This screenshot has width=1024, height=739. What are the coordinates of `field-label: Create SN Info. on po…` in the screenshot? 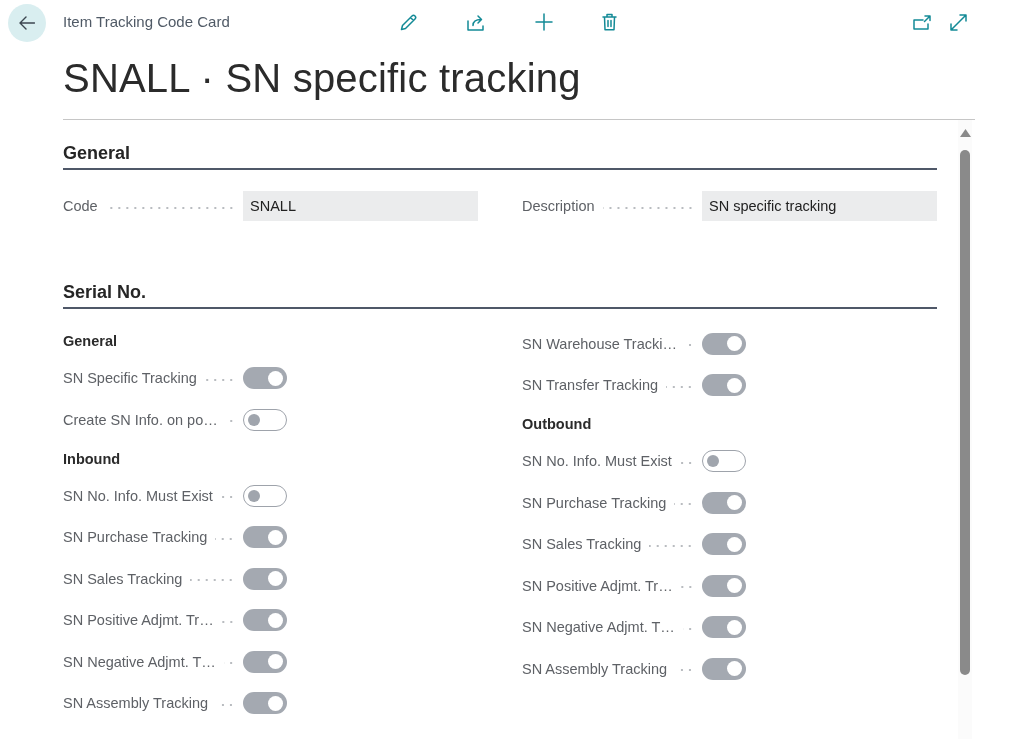 It's located at (140, 419).